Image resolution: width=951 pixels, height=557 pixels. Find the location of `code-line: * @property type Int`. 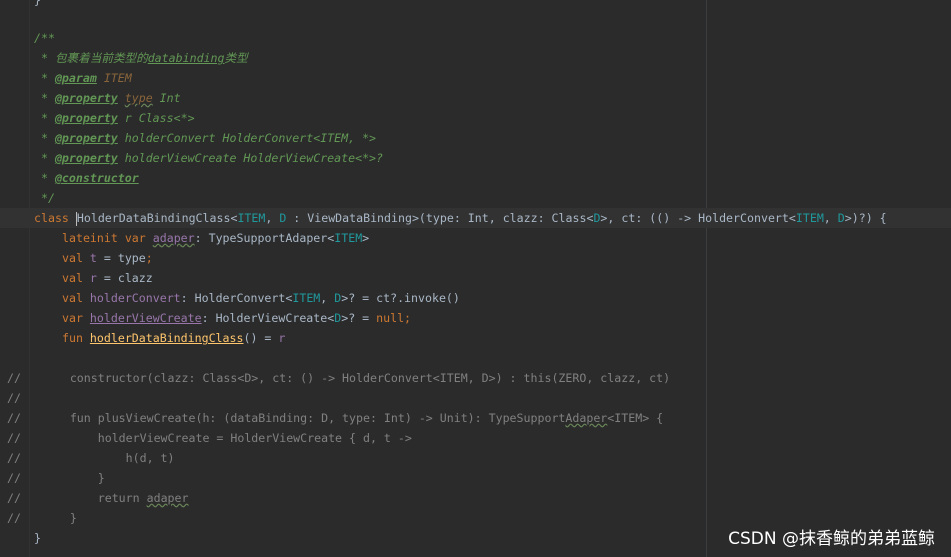

code-line: * @property type Int is located at coordinates (107, 98).